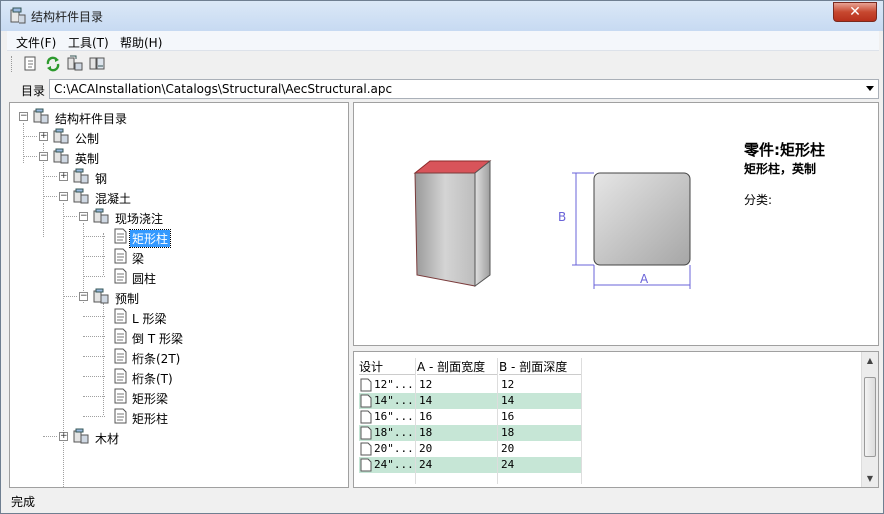 The height and width of the screenshot is (514, 884). What do you see at coordinates (426, 432) in the screenshot?
I see `width-cell: 18` at bounding box center [426, 432].